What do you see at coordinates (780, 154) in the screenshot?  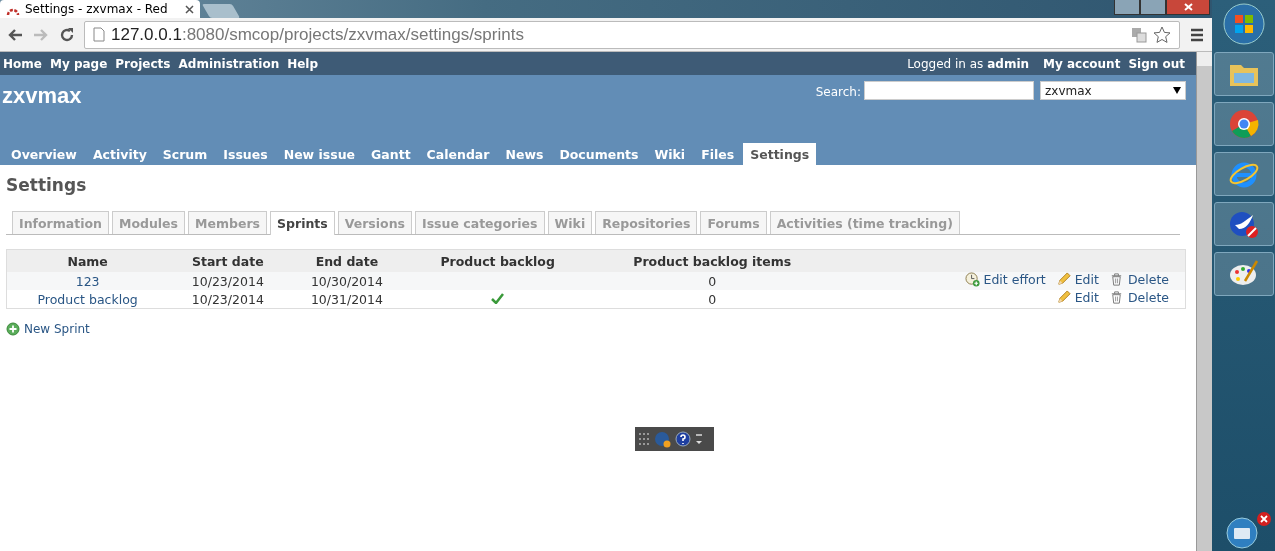 I see `main-menu-tab: Settings` at bounding box center [780, 154].